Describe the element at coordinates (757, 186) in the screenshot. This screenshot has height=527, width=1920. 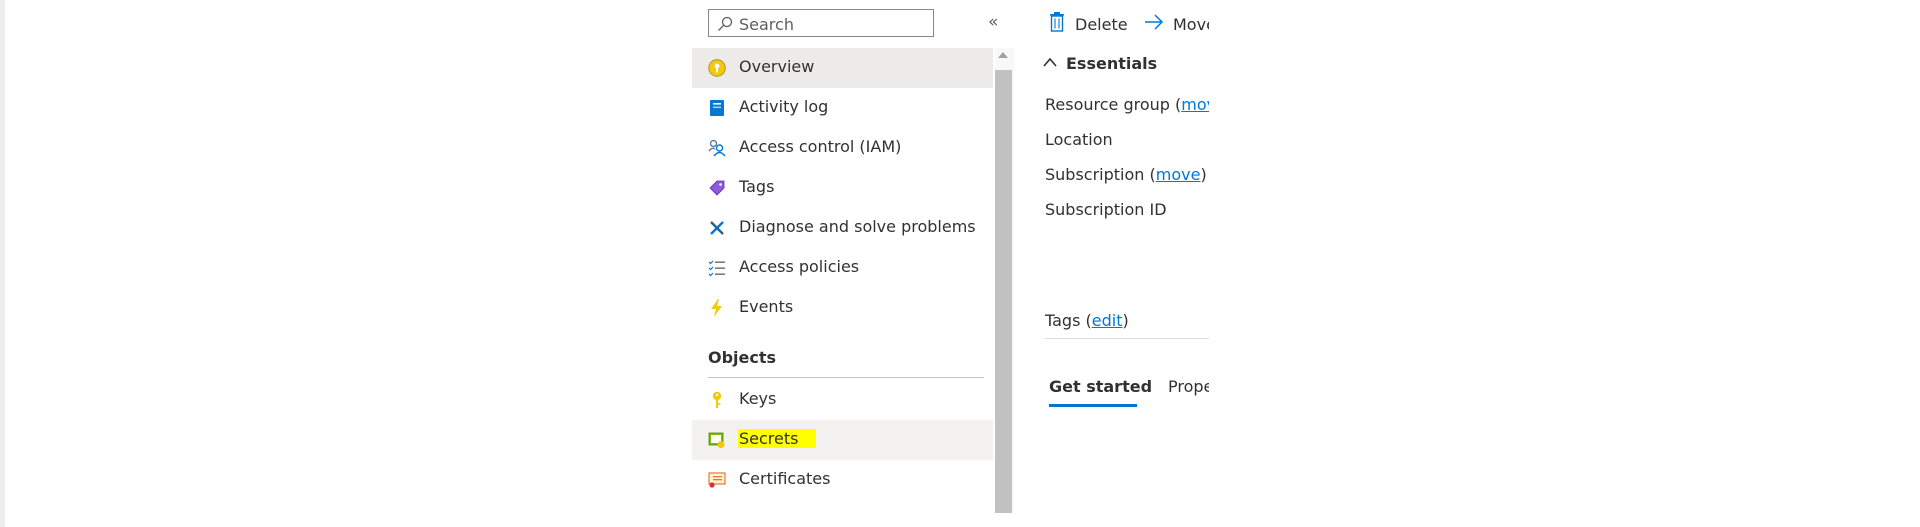
I see `menu-item-label: Tags` at that location.